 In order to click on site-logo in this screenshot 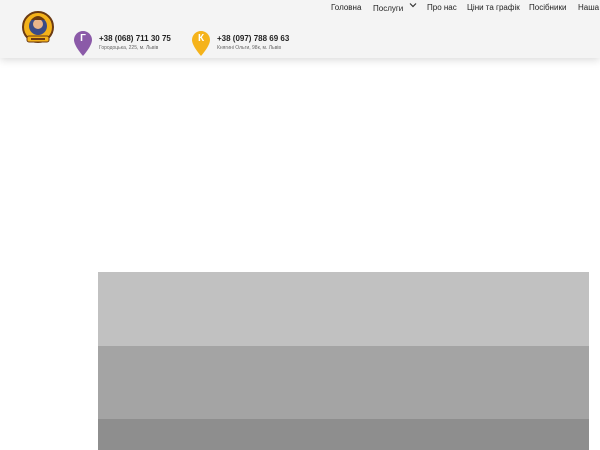, I will do `click(38, 28)`.